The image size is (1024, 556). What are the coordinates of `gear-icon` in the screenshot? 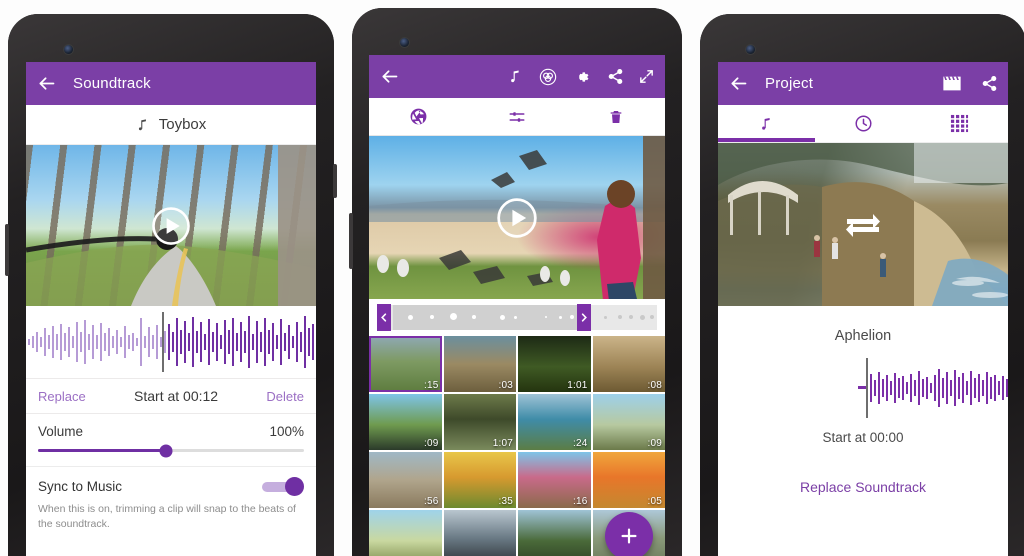 It's located at (582, 77).